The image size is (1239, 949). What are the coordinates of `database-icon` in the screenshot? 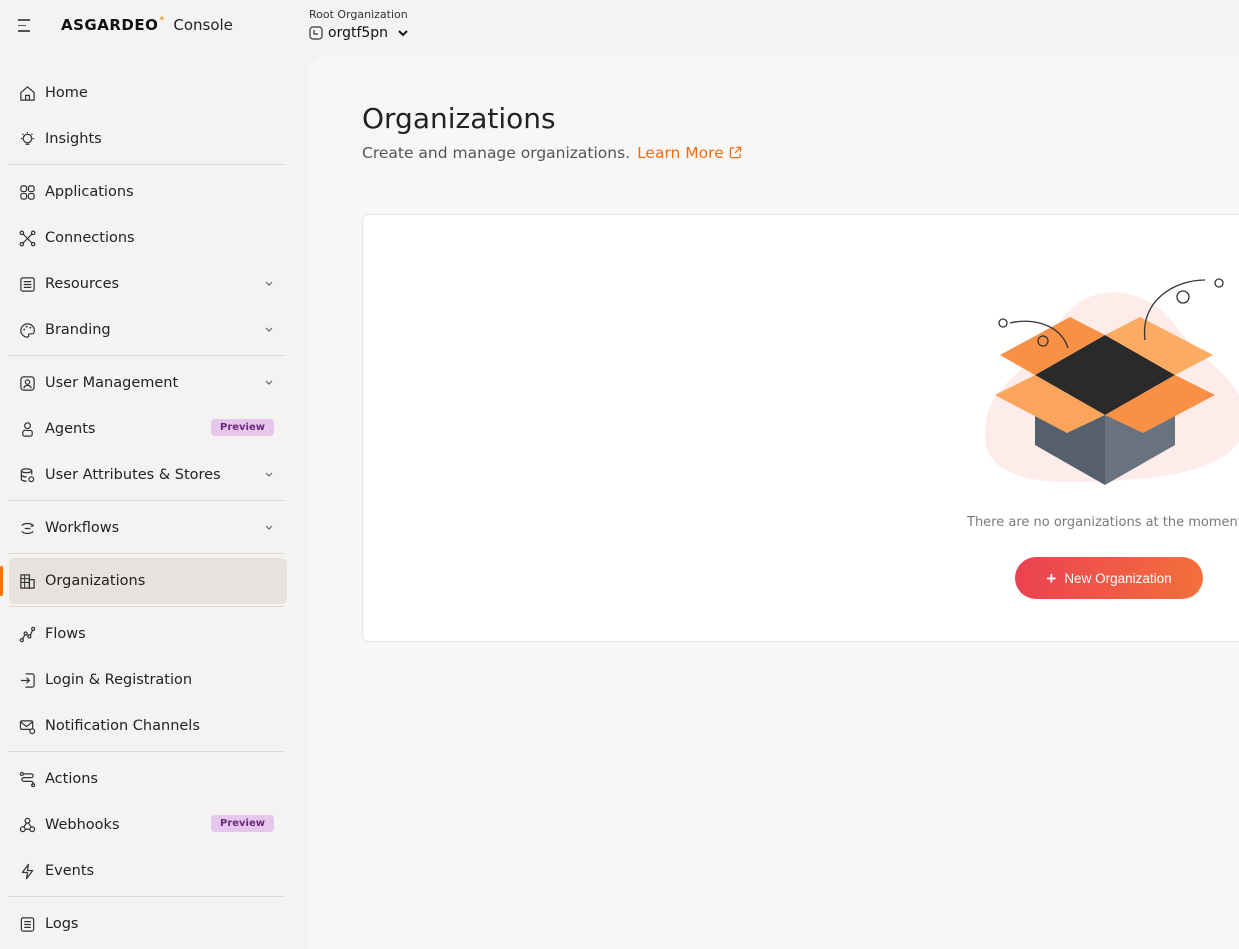 It's located at (27, 475).